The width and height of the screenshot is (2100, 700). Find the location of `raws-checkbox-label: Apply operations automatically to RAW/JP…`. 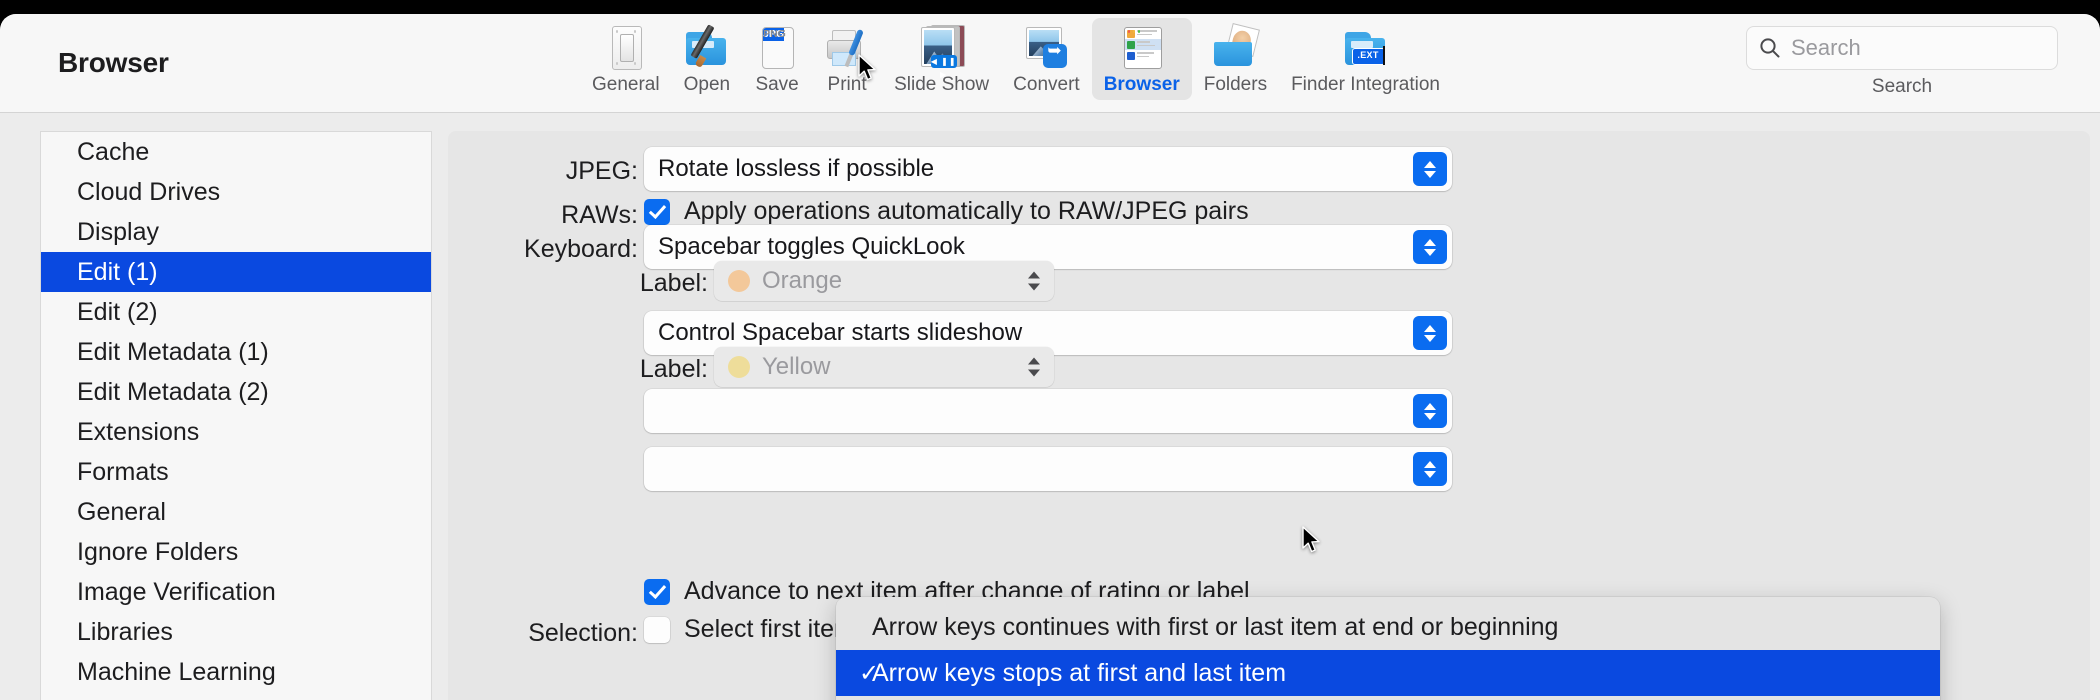

raws-checkbox-label: Apply operations automatically to RAW/JP… is located at coordinates (966, 211).